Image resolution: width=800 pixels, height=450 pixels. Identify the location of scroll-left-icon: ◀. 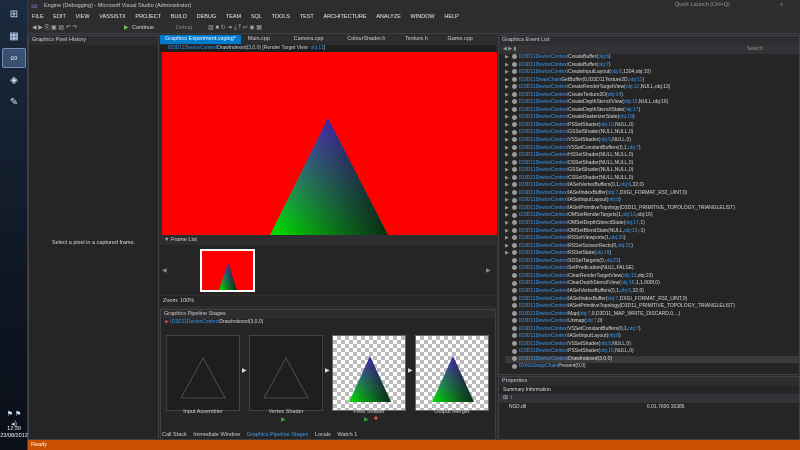
(164, 270).